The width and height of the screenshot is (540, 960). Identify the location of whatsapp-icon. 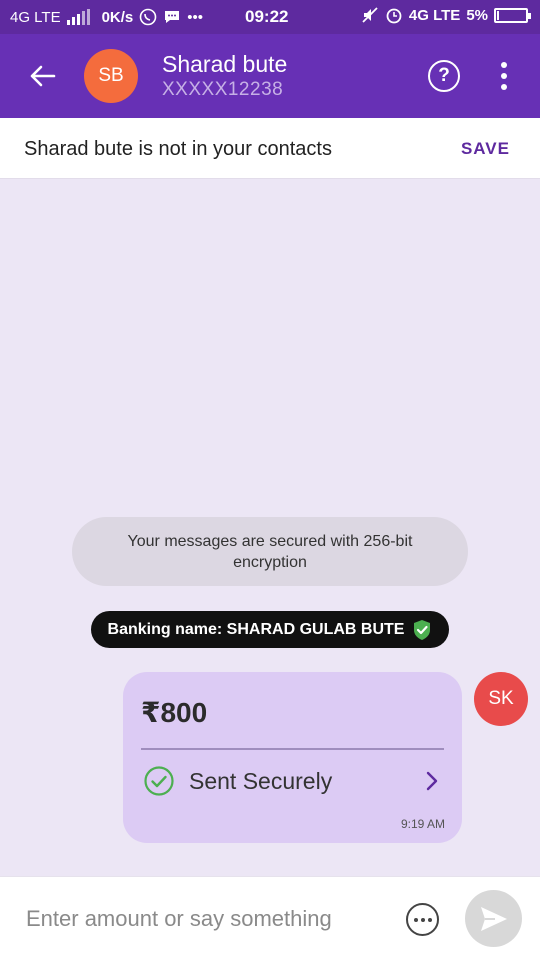
(148, 17).